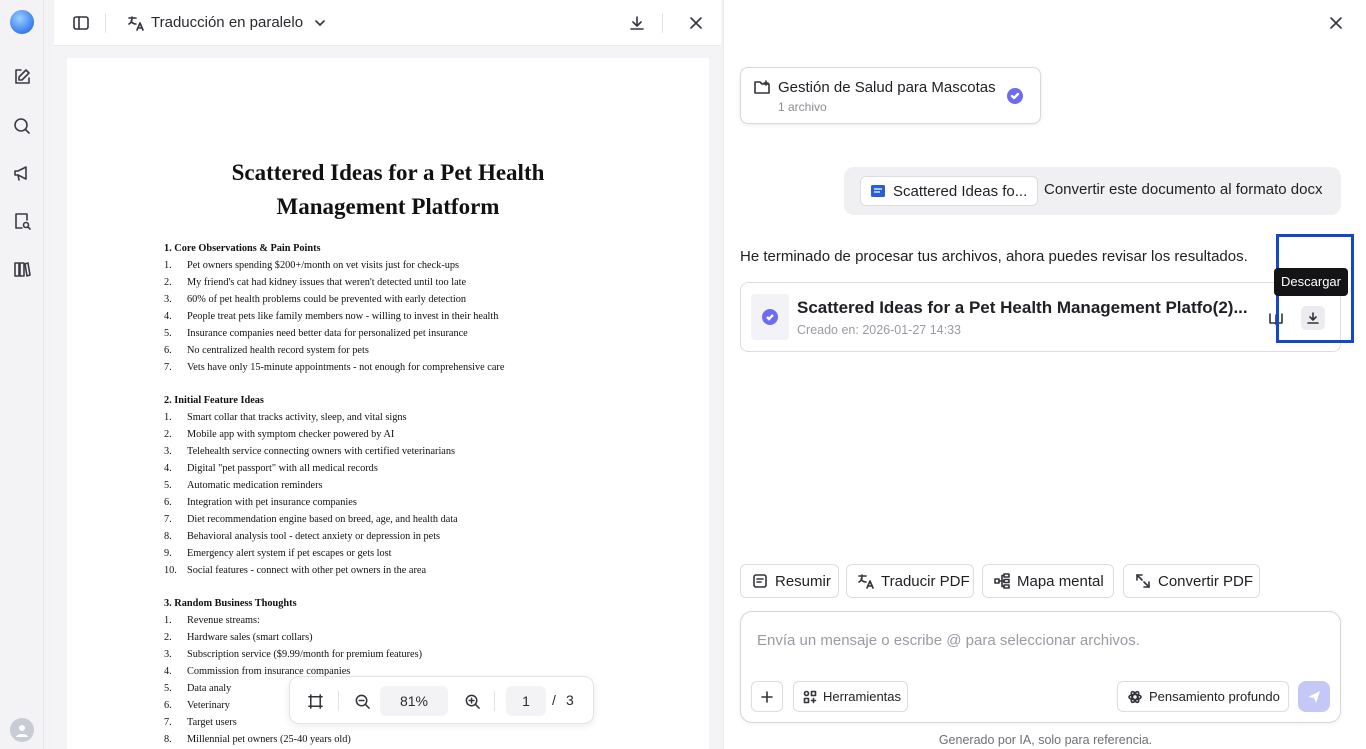  Describe the element at coordinates (637, 23) in the screenshot. I see `download-icon` at that location.